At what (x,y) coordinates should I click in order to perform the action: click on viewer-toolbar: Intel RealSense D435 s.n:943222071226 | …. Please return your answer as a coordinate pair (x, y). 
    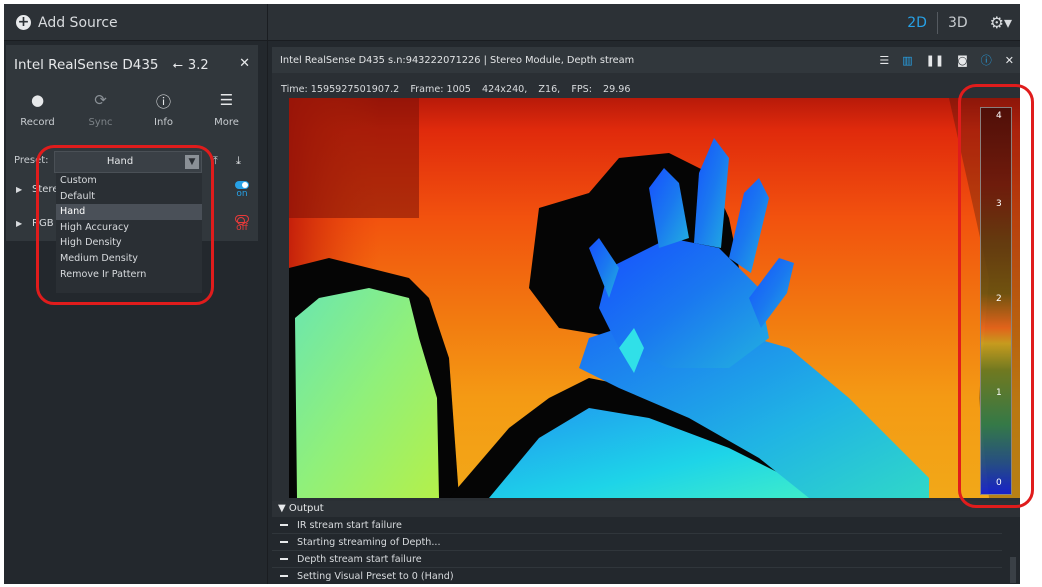
    Looking at the image, I should click on (646, 60).